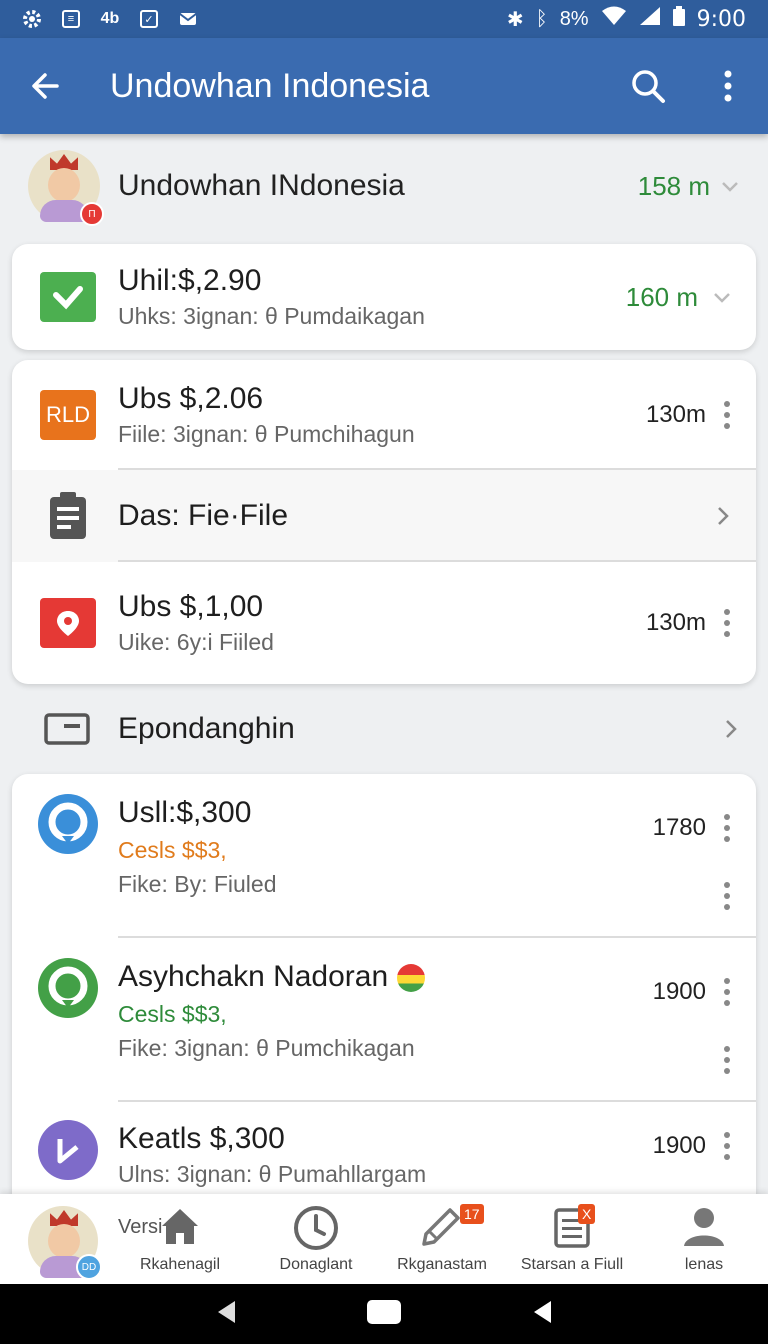  Describe the element at coordinates (261, 185) in the screenshot. I see `header-name: Undowhan INdonesia` at that location.